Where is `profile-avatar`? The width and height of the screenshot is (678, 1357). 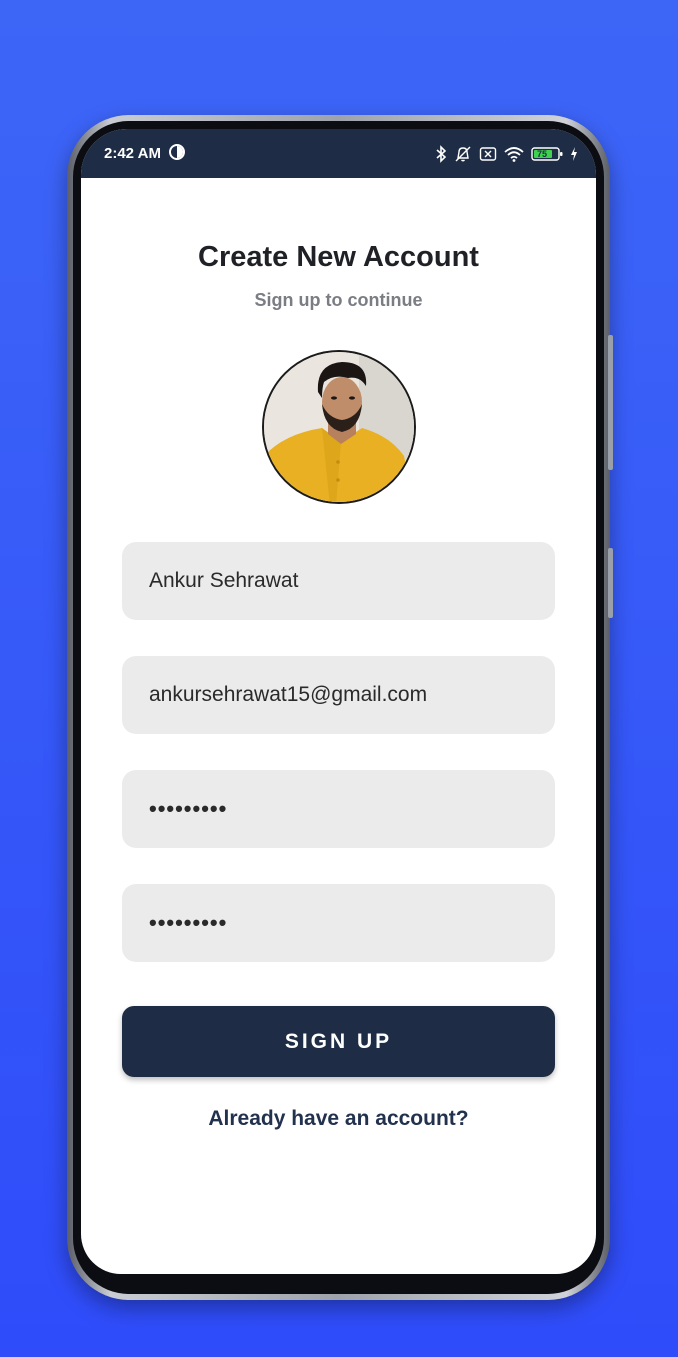 profile-avatar is located at coordinates (339, 427).